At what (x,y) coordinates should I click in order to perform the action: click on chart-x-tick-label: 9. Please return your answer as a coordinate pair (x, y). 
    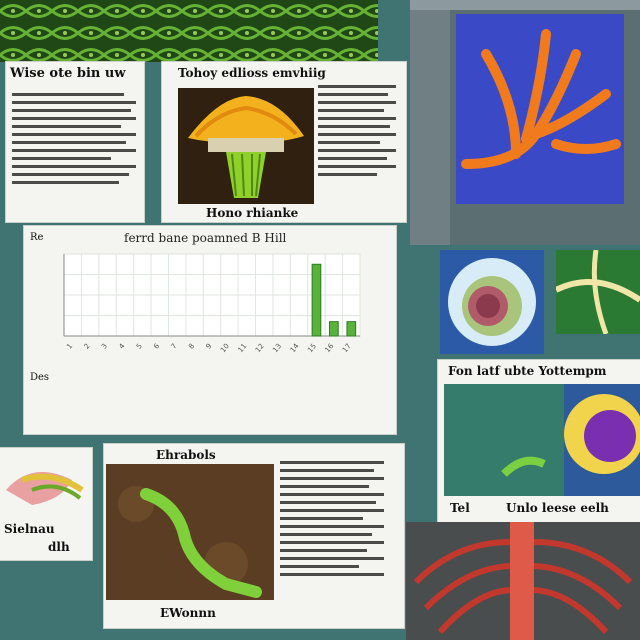
    Looking at the image, I should click on (209, 346).